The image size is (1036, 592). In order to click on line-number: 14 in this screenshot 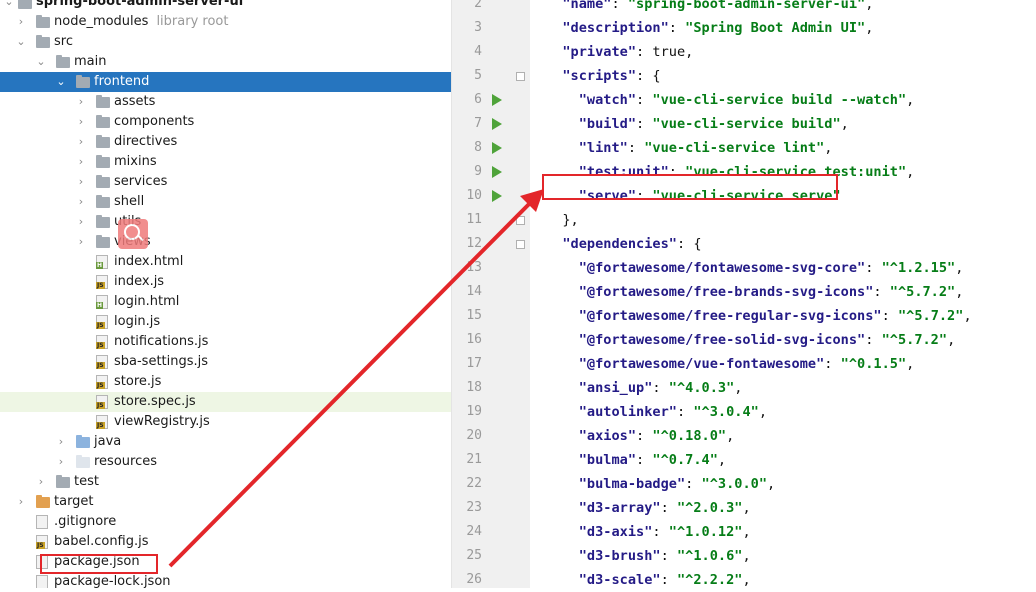, I will do `click(474, 291)`.